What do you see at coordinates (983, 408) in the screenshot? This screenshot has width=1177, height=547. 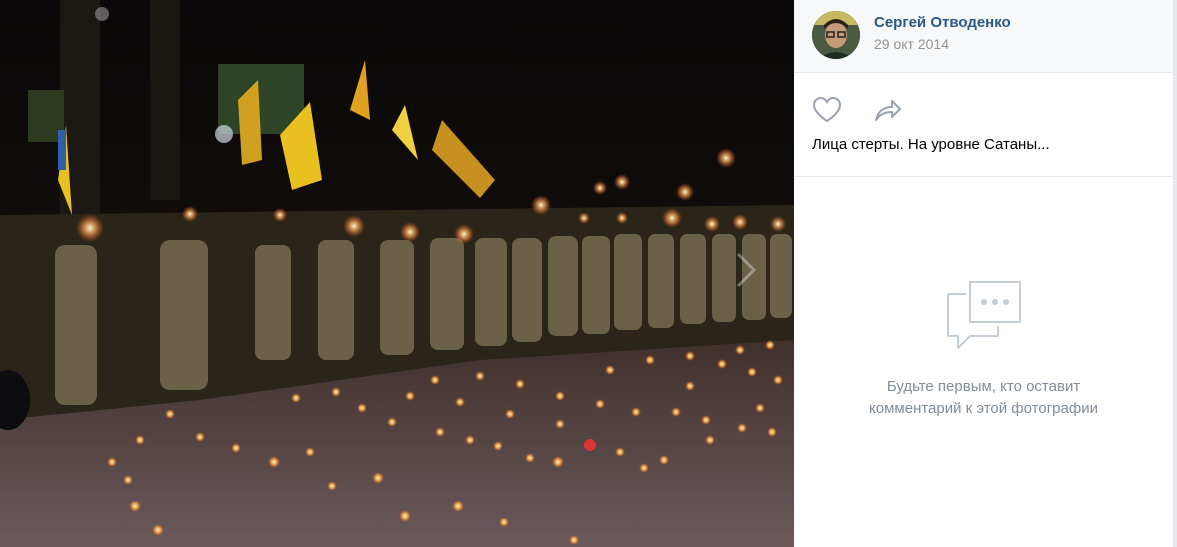 I see `empty-comments-line-2: комментарий к этой фотографии` at bounding box center [983, 408].